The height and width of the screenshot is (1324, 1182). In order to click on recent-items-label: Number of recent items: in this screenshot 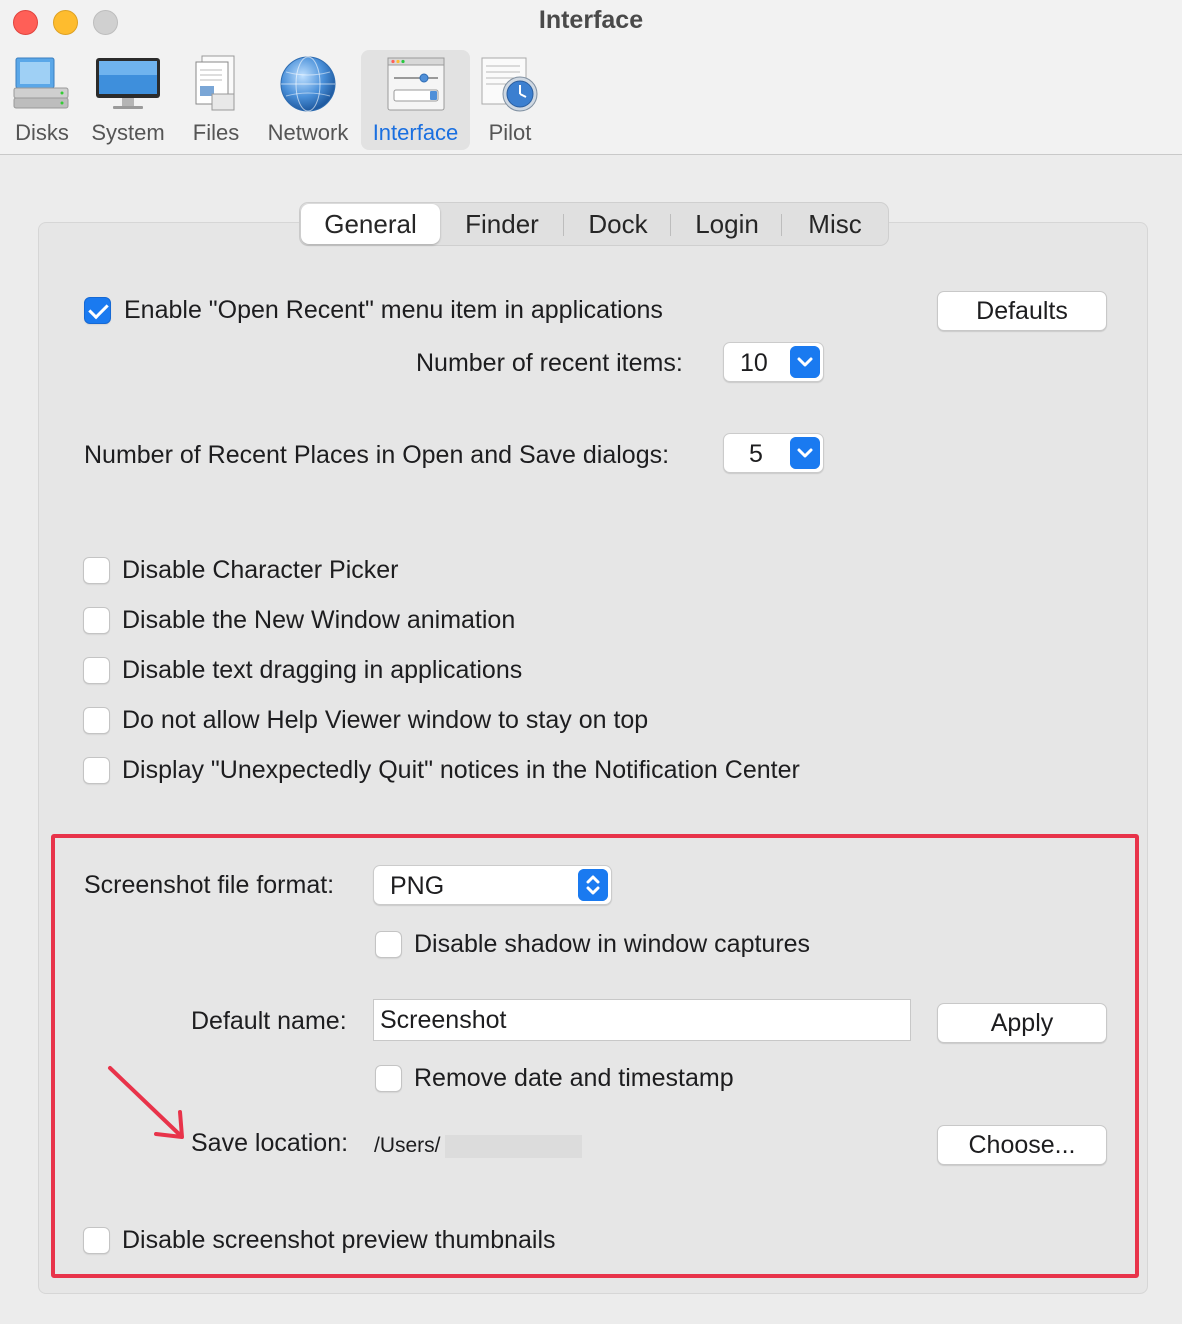, I will do `click(549, 363)`.